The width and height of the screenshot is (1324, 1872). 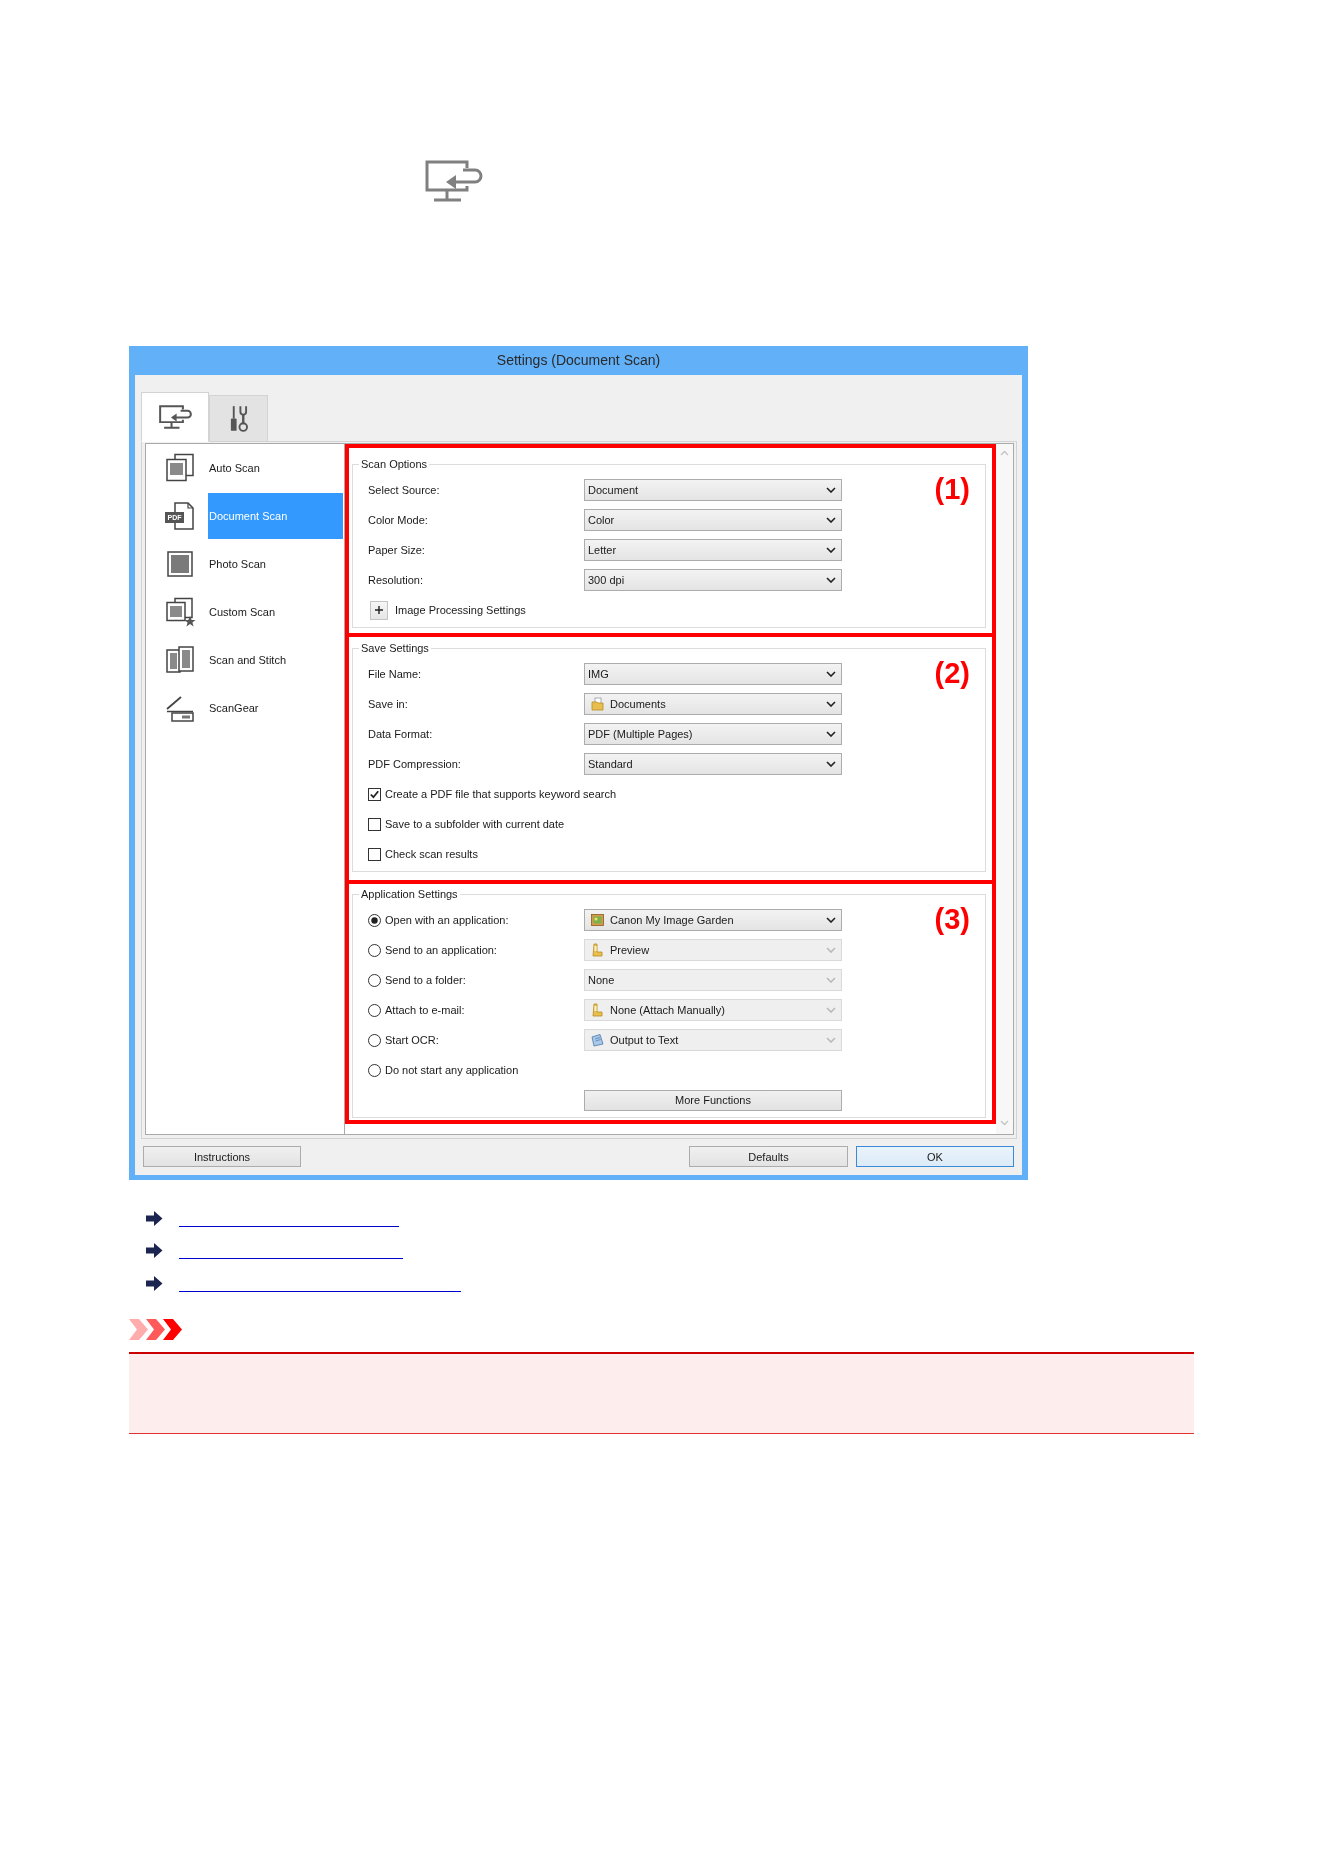 What do you see at coordinates (396, 580) in the screenshot?
I see `field-label: Resolution:` at bounding box center [396, 580].